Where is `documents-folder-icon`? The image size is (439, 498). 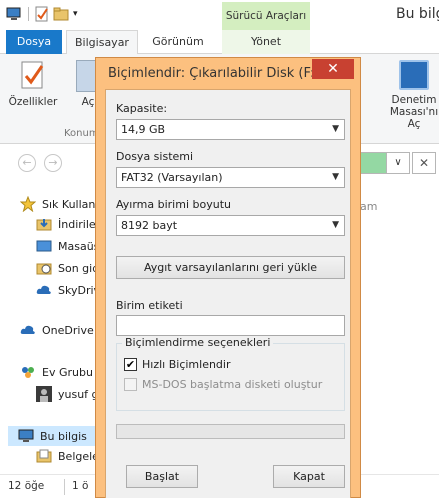 documents-folder-icon is located at coordinates (44, 456).